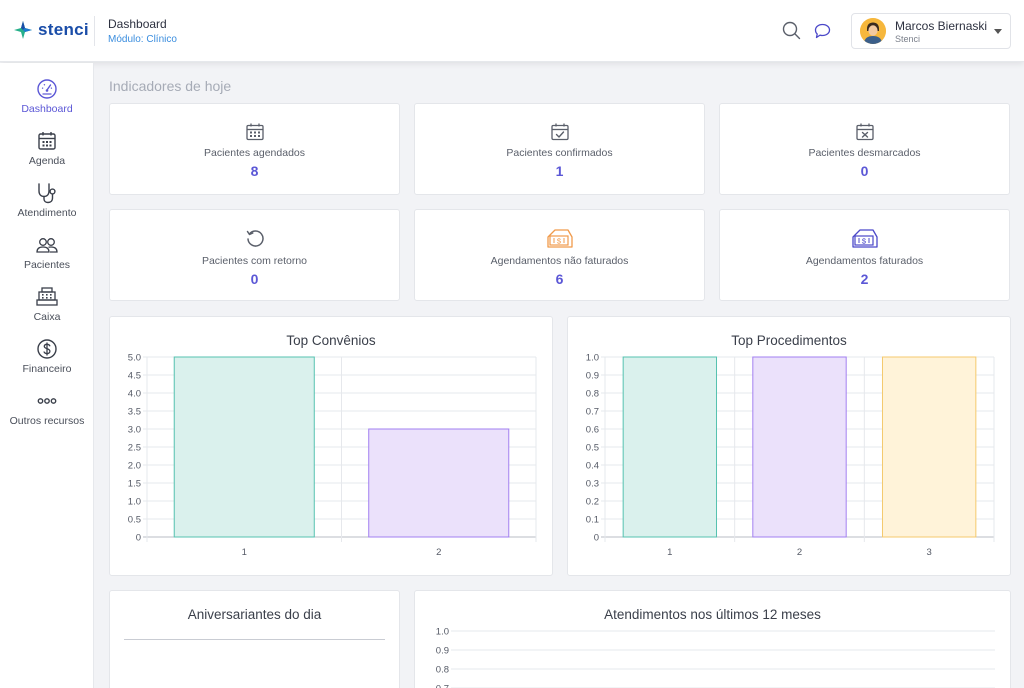 The image size is (1024, 688). Describe the element at coordinates (998, 31) in the screenshot. I see `chevron-down-icon` at that location.